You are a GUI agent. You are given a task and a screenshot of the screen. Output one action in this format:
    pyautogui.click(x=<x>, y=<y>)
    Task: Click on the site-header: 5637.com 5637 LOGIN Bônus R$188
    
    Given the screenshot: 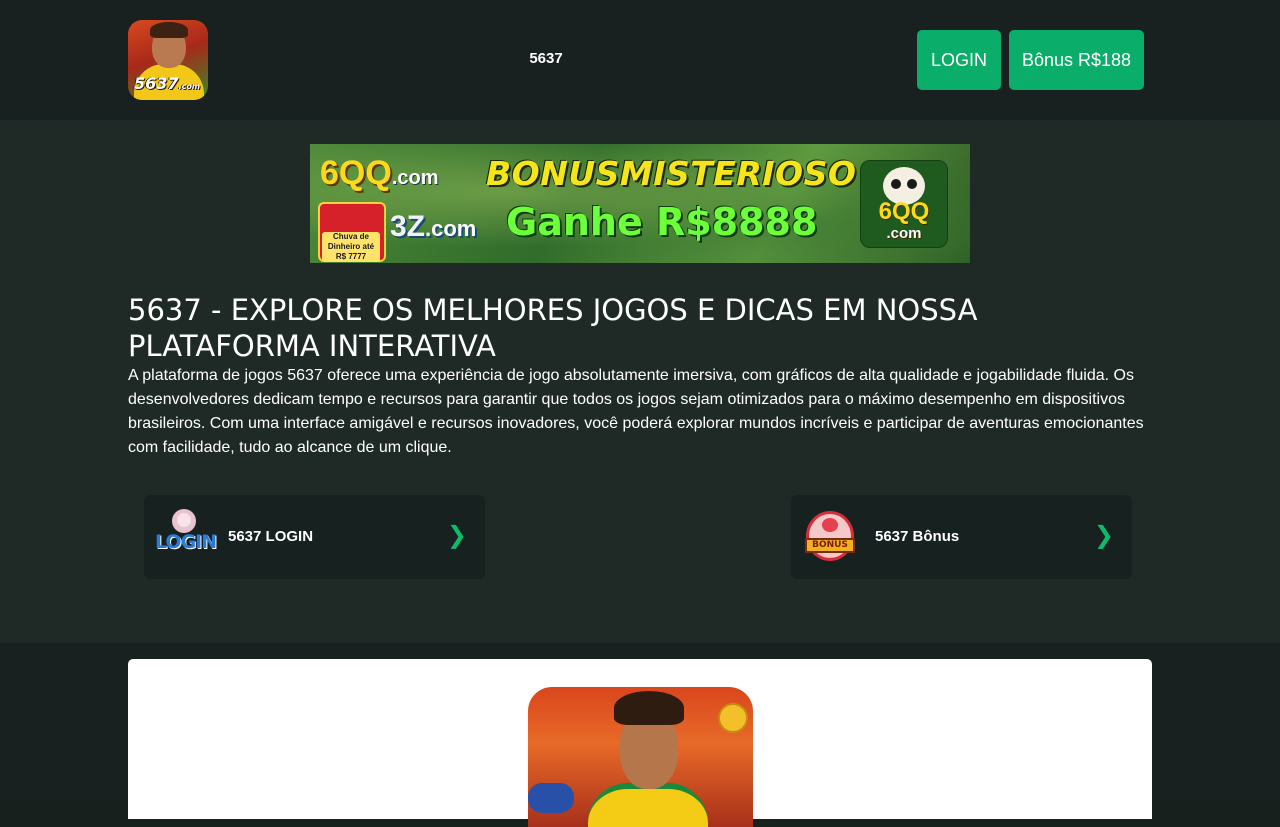 What is the action you would take?
    pyautogui.click(x=640, y=60)
    